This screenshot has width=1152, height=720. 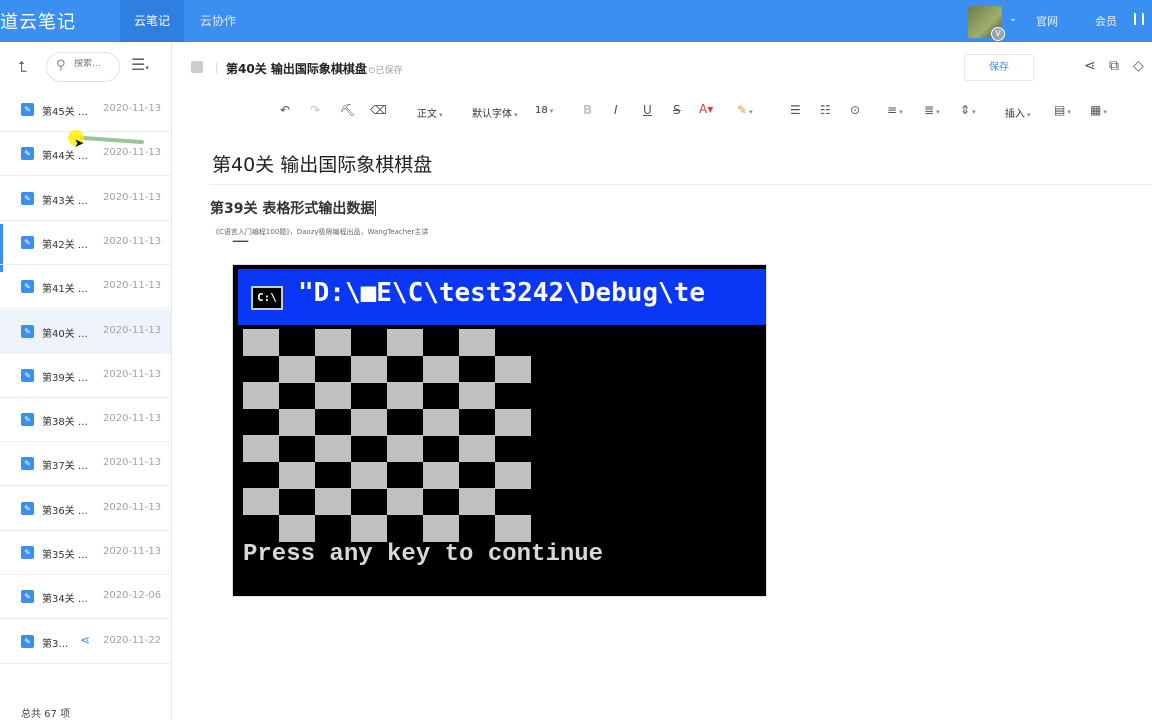 What do you see at coordinates (677, 110) in the screenshot?
I see `strikethrough-icon: S` at bounding box center [677, 110].